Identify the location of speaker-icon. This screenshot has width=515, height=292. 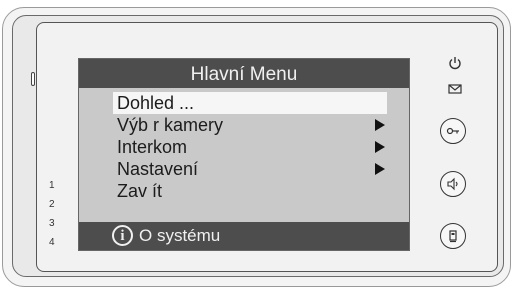
(452, 184).